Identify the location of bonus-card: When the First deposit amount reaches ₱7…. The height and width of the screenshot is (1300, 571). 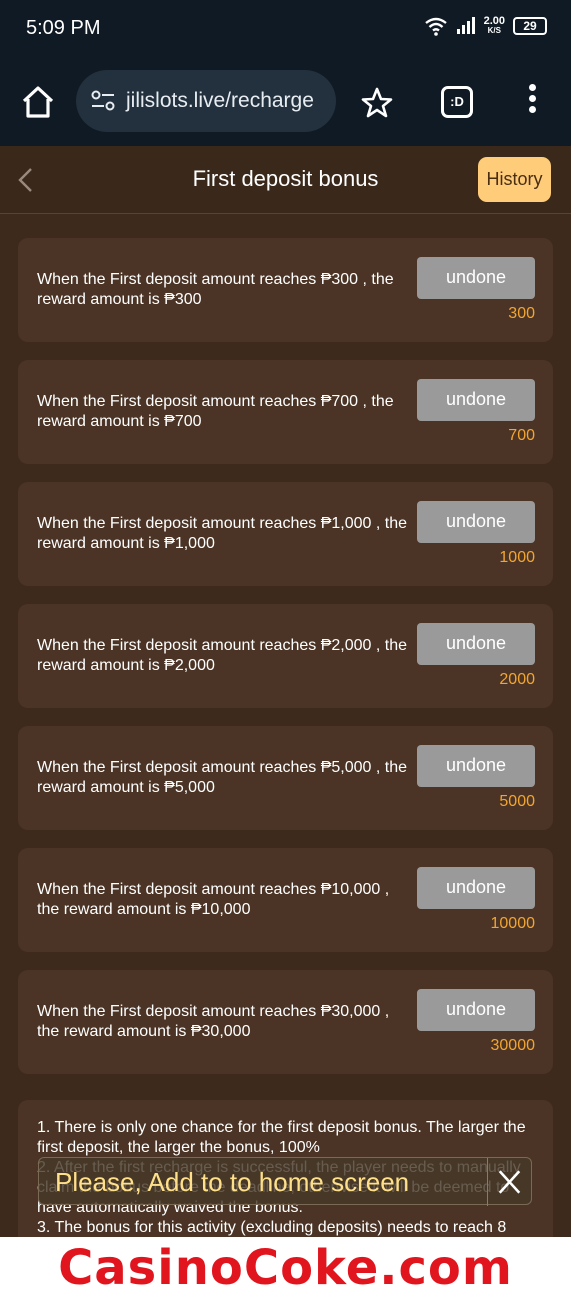
(285, 412).